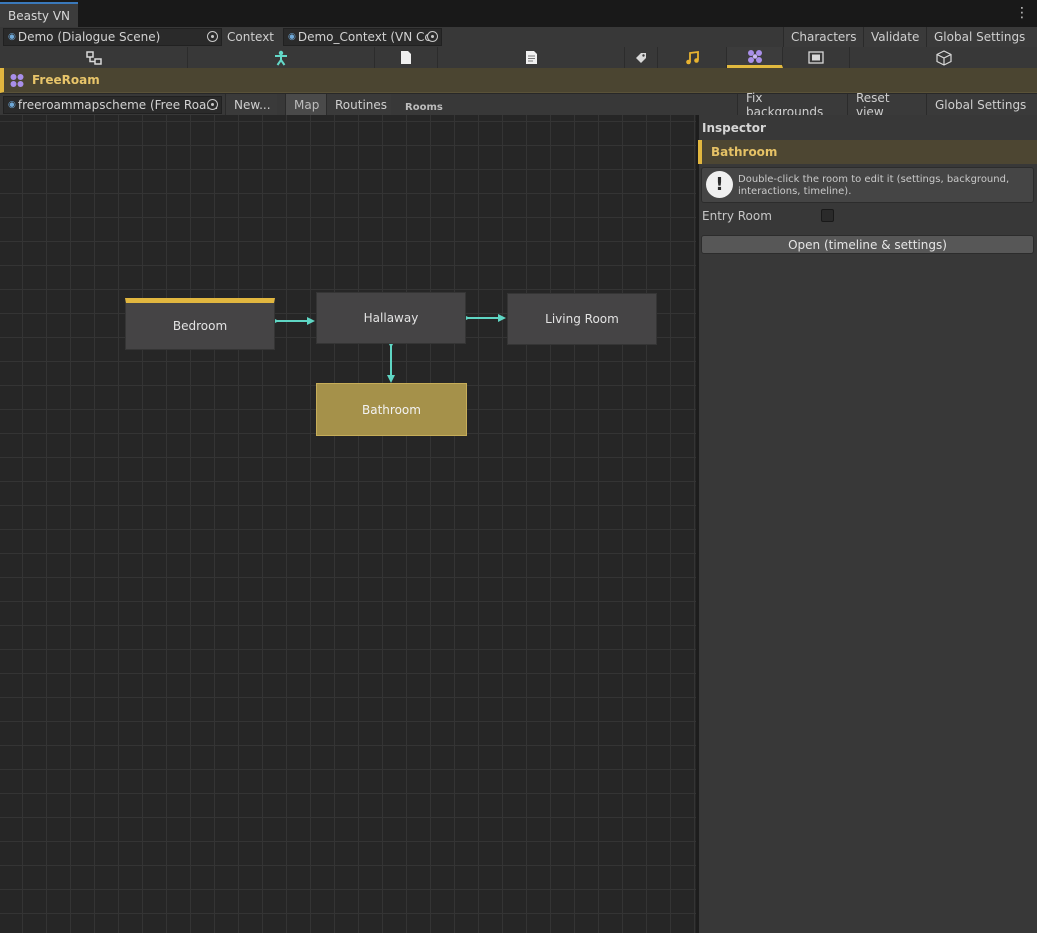 The height and width of the screenshot is (933, 1037). Describe the element at coordinates (886, 105) in the screenshot. I see `reset-view-button: Reset view` at that location.